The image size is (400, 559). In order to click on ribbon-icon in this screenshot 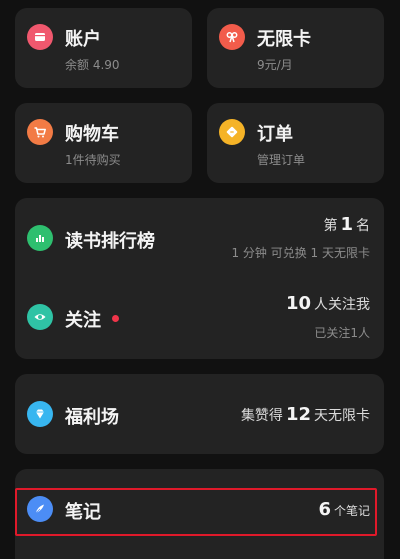, I will do `click(232, 37)`.